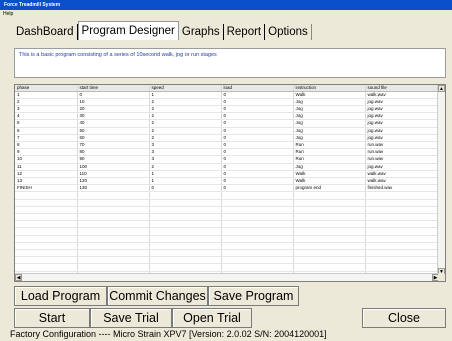 The image size is (452, 341). I want to click on table-cell: program end, so click(329, 188).